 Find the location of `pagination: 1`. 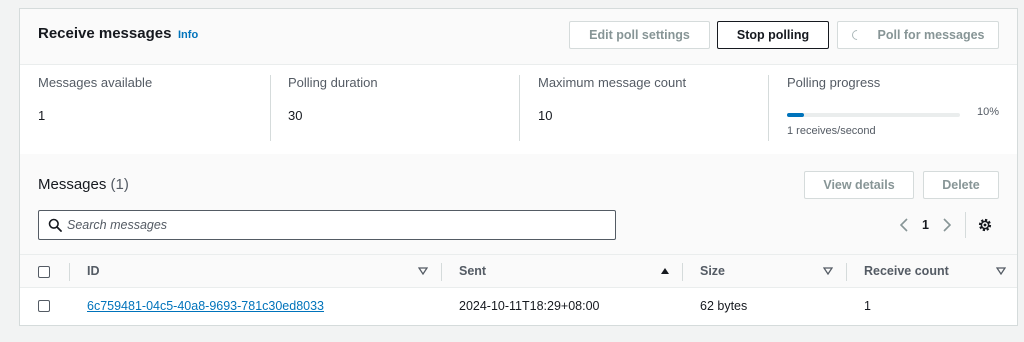

pagination: 1 is located at coordinates (946, 225).